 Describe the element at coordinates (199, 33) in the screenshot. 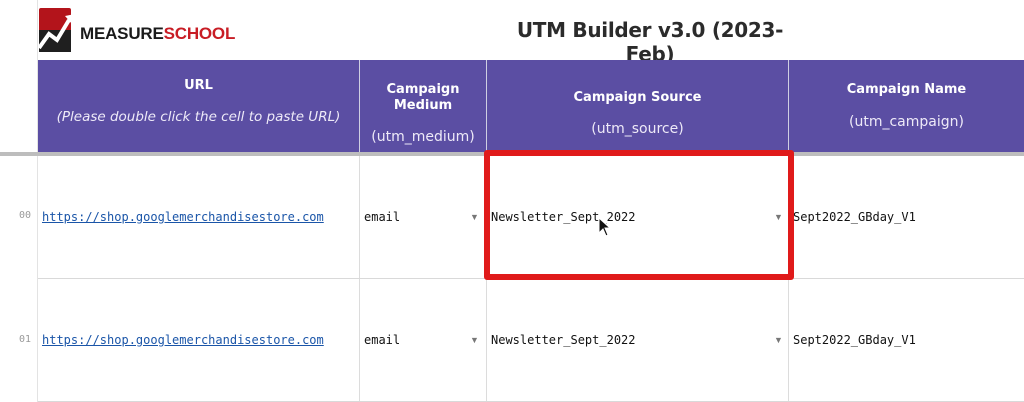

I see `logo-text-school: SCHOOL` at that location.